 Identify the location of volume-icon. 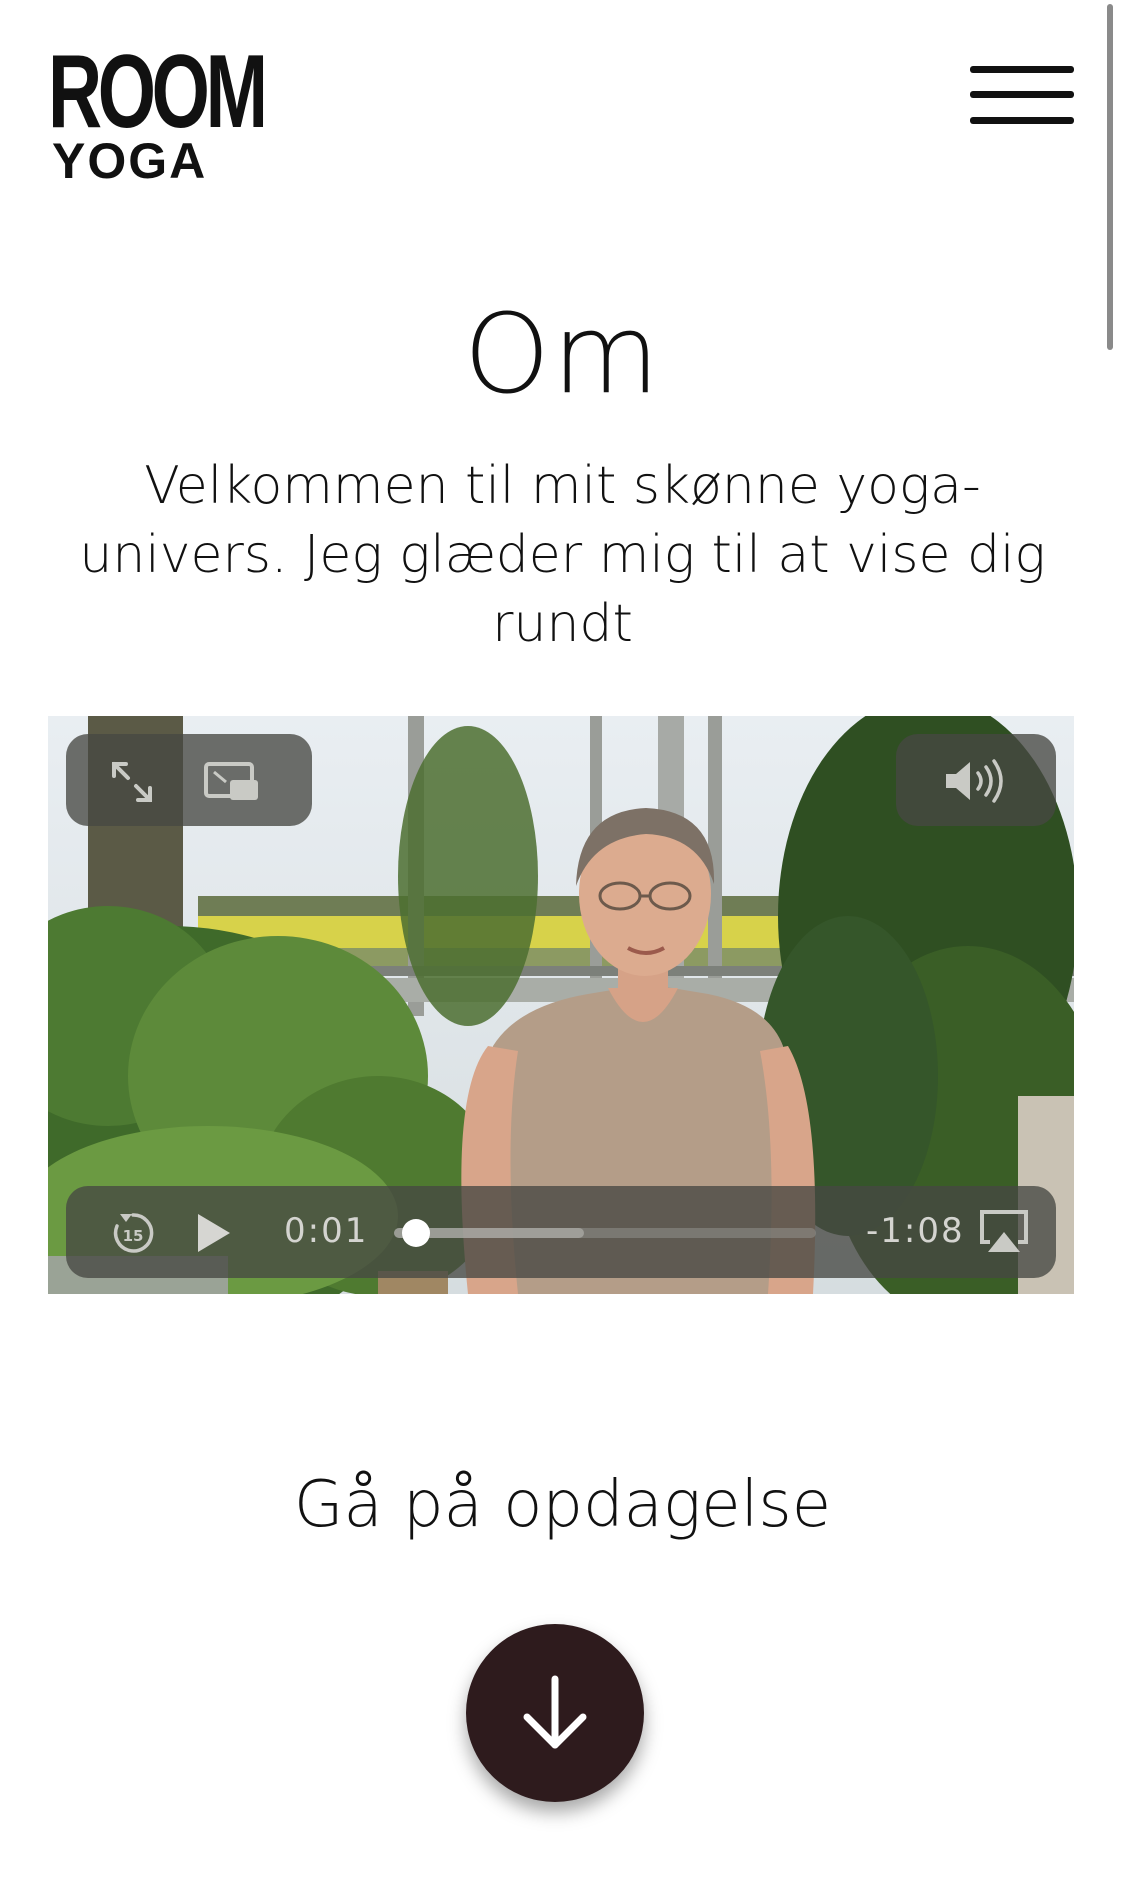
(977, 781).